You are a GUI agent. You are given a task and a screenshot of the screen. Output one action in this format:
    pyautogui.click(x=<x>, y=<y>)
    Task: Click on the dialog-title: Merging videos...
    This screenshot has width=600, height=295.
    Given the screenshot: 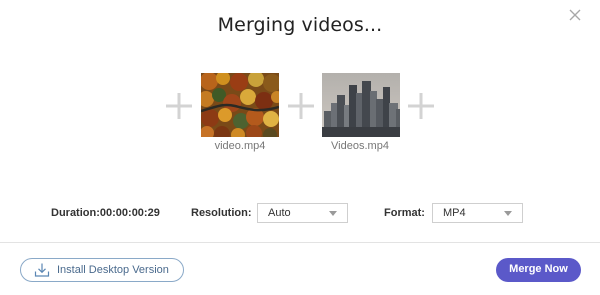 What is the action you would take?
    pyautogui.click(x=300, y=25)
    